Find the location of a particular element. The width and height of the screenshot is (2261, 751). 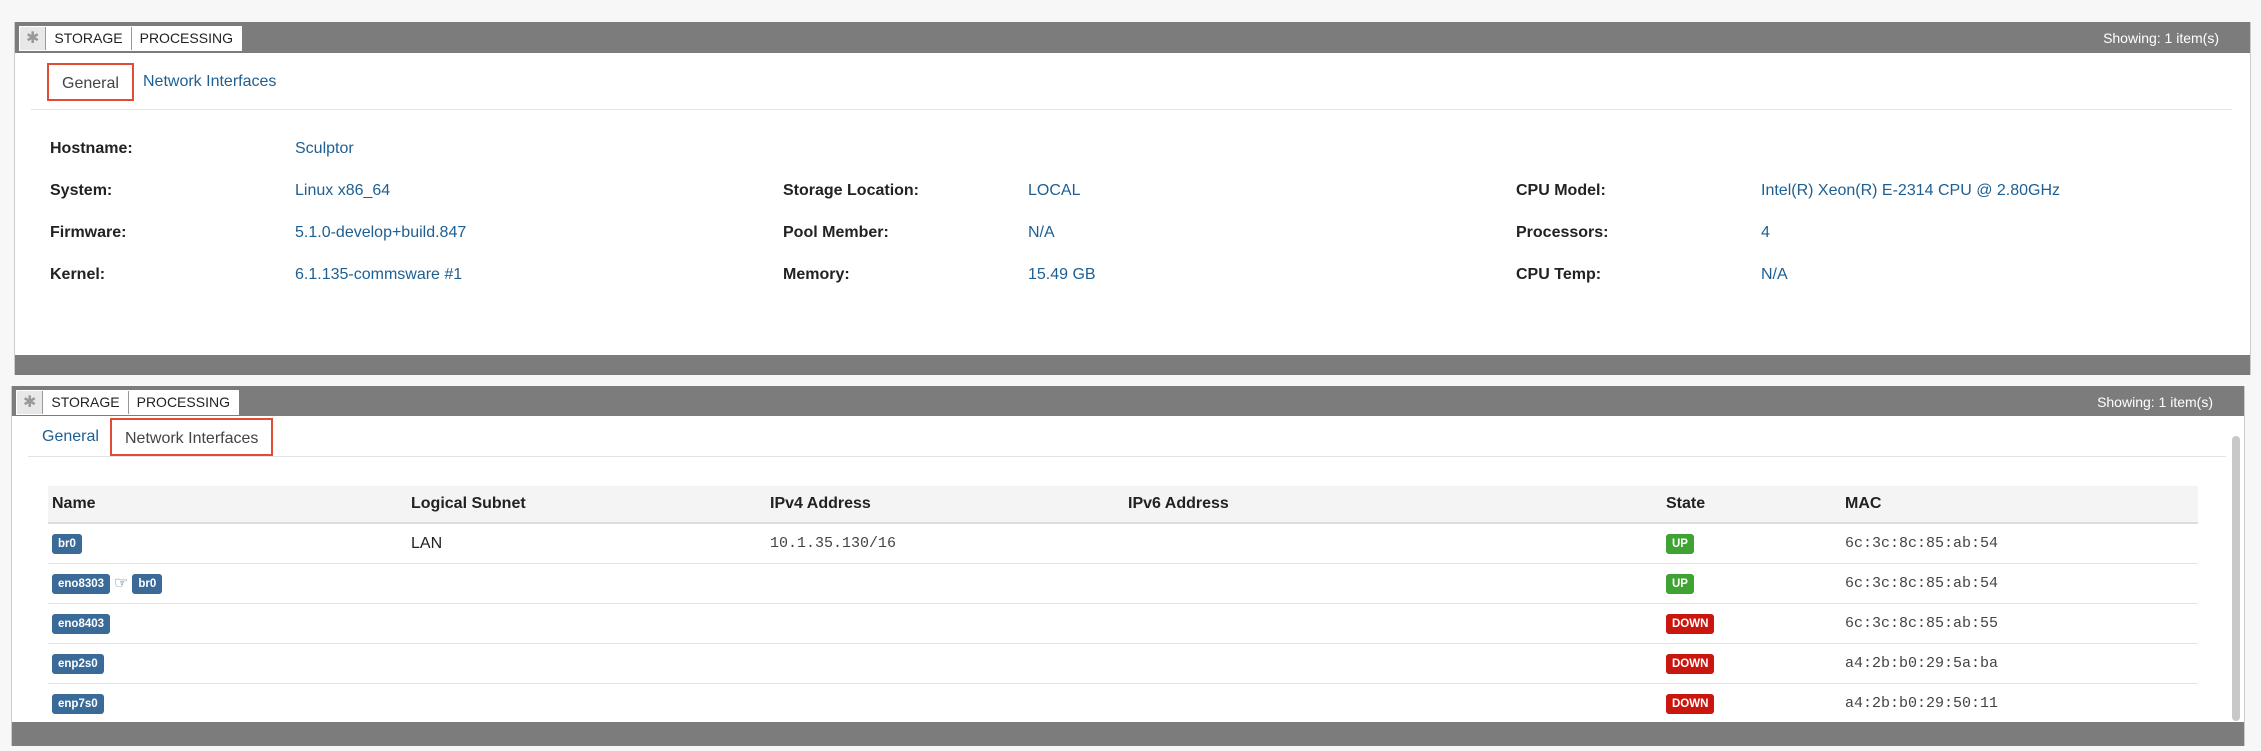

table-row: eno8403 DOWN 6c:3c:8c:85:ab:55 is located at coordinates (1123, 624).